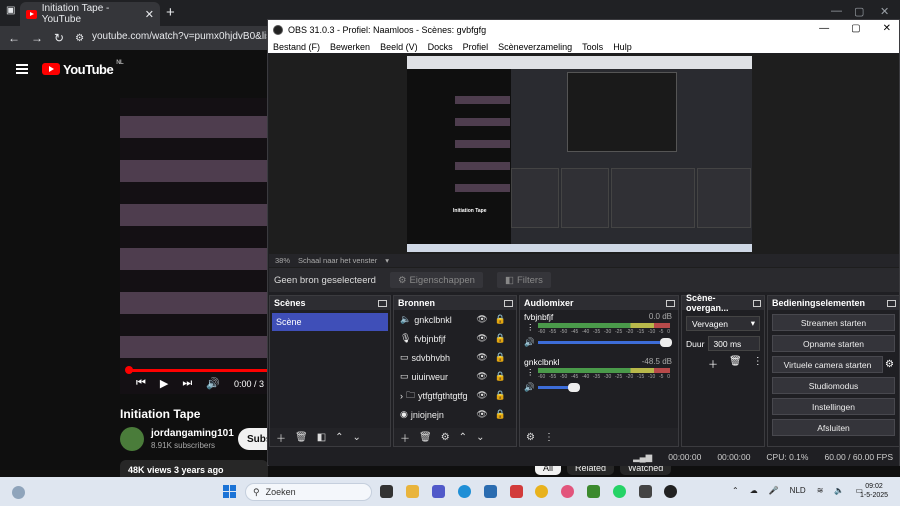 This screenshot has width=900, height=506. Describe the element at coordinates (412, 491) in the screenshot. I see `file-explorer-icon` at that location.